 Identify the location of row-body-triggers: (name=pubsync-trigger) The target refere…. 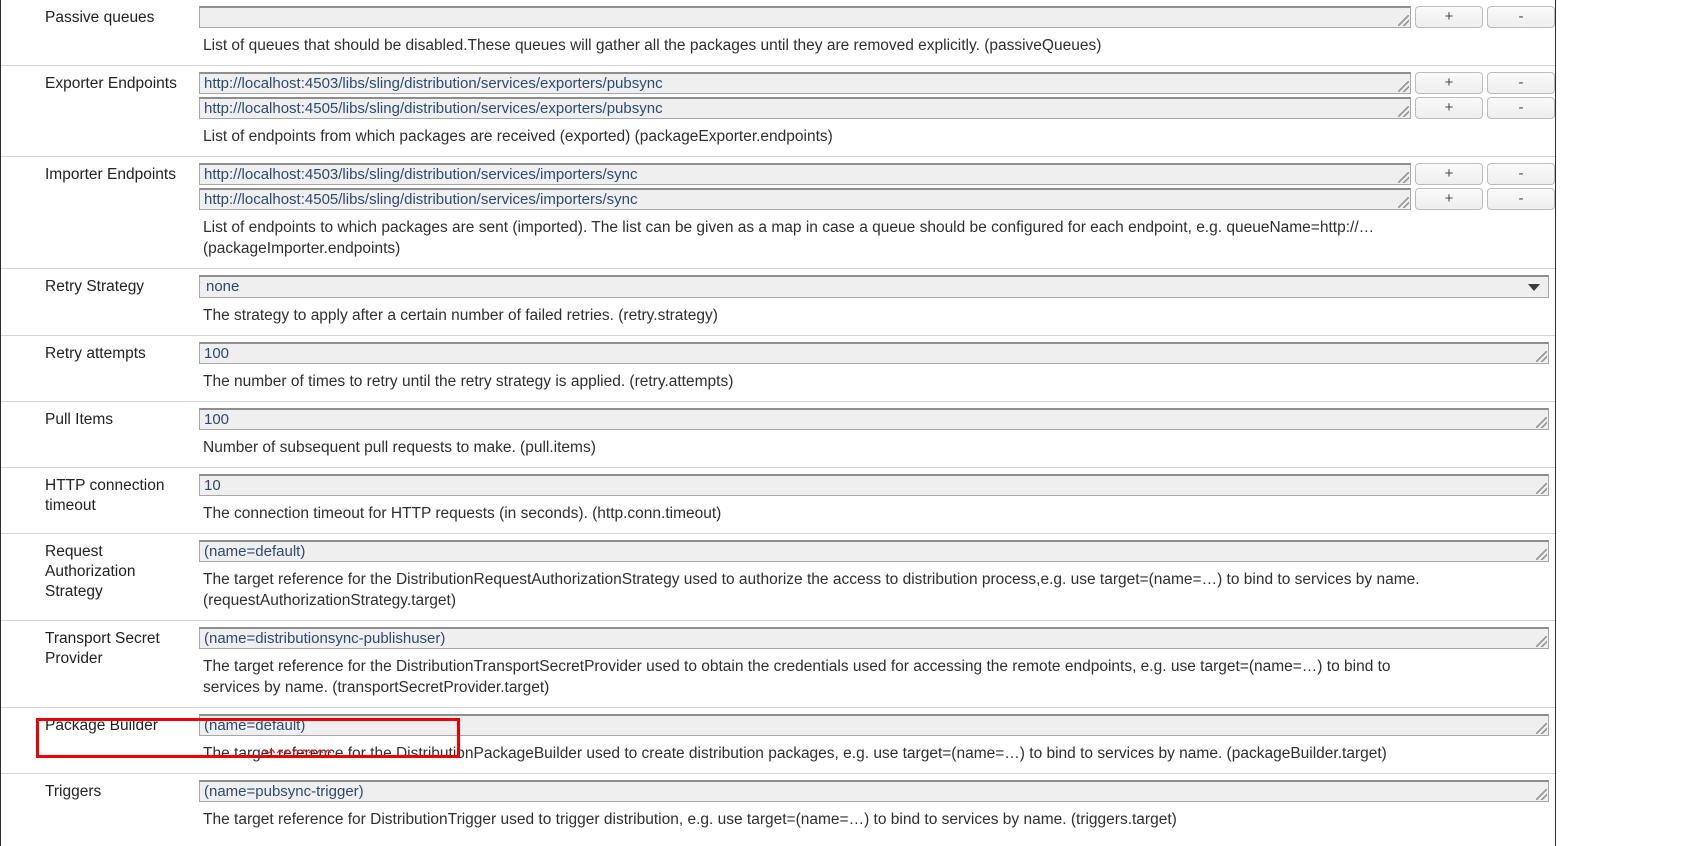
(877, 806).